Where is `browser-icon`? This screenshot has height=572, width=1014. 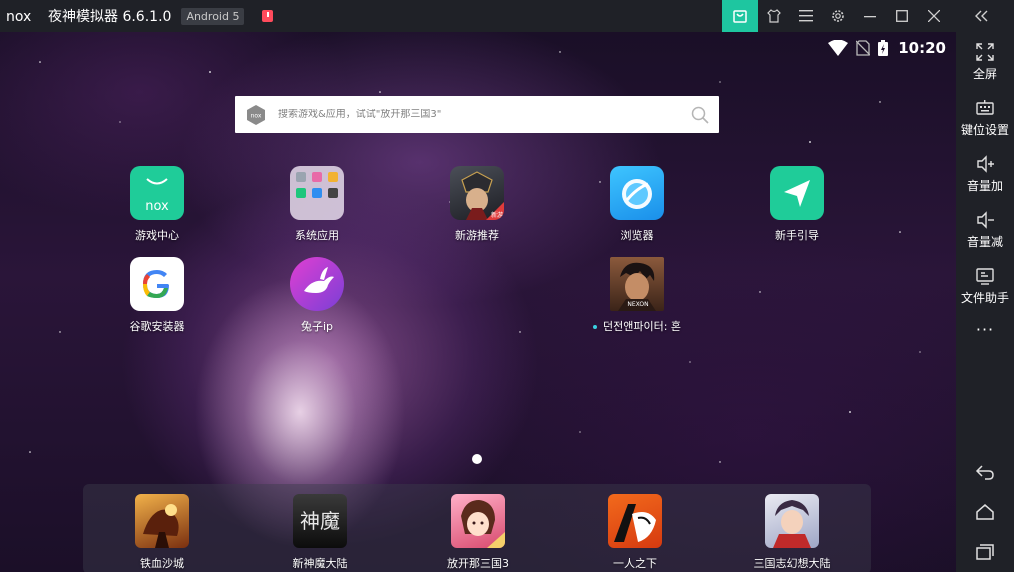 browser-icon is located at coordinates (637, 193).